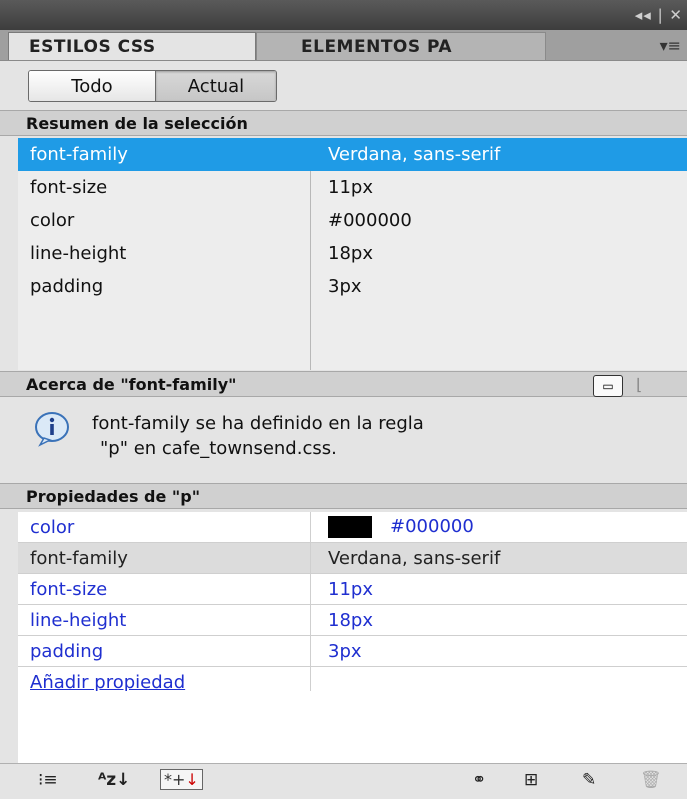  What do you see at coordinates (79, 558) in the screenshot?
I see `property-name: font-family` at bounding box center [79, 558].